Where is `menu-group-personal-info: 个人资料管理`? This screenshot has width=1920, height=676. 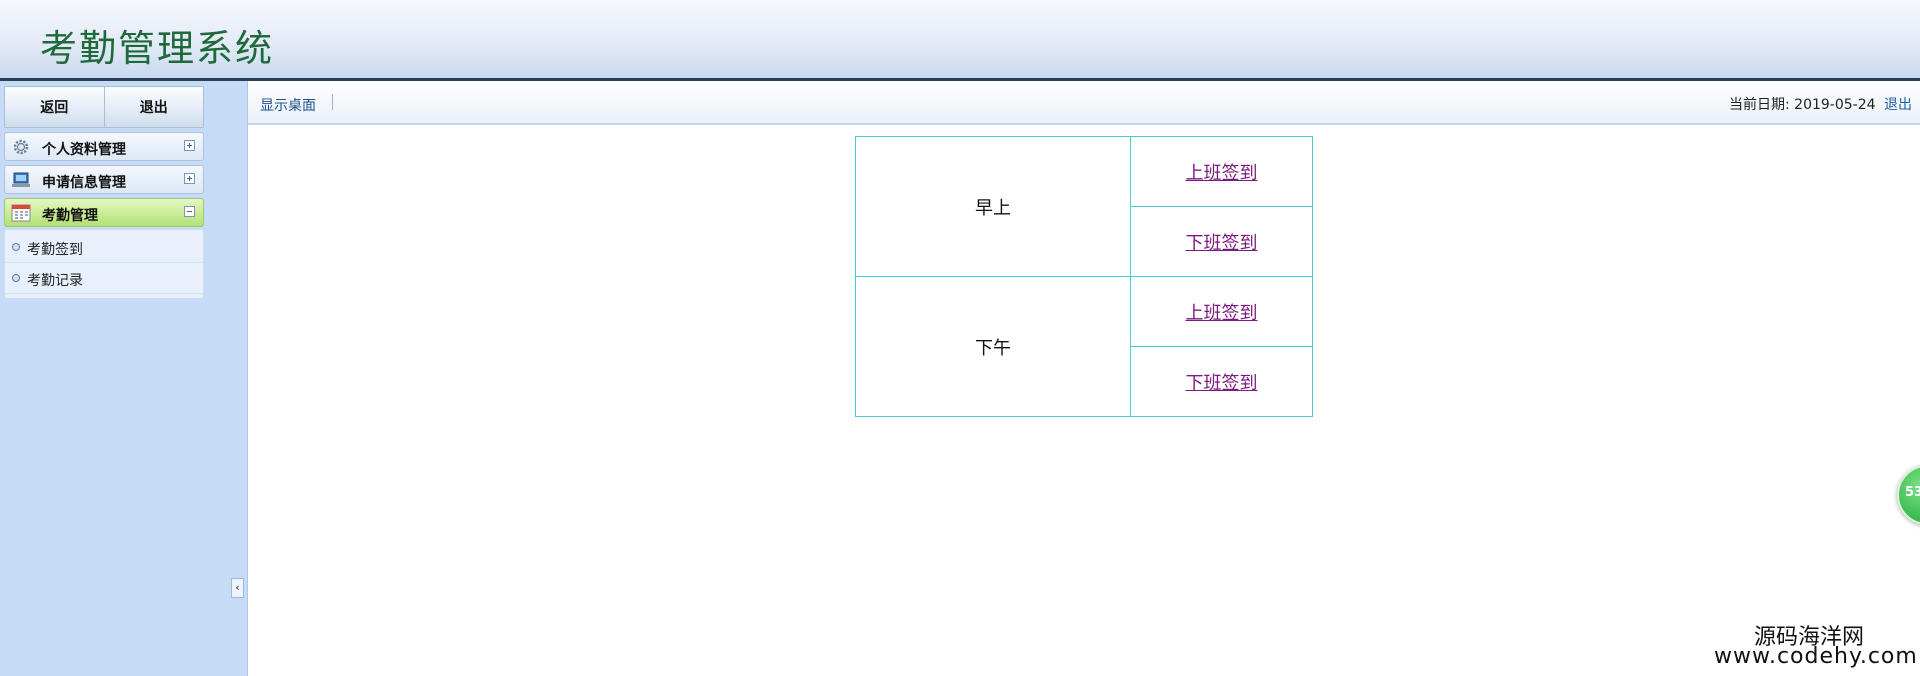
menu-group-personal-info: 个人资料管理 is located at coordinates (104, 146).